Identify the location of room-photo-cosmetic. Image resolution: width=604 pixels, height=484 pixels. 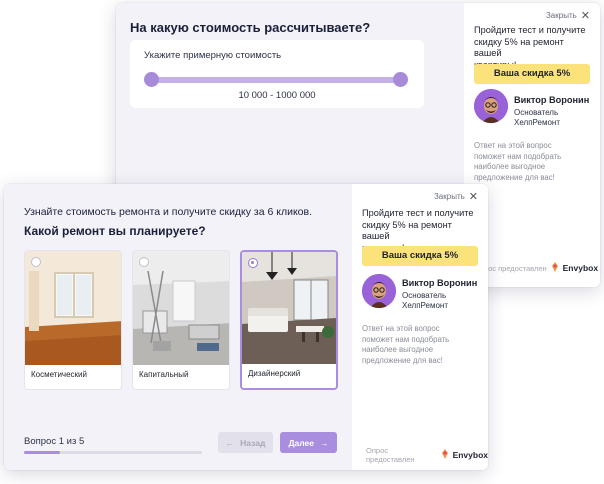
(73, 308).